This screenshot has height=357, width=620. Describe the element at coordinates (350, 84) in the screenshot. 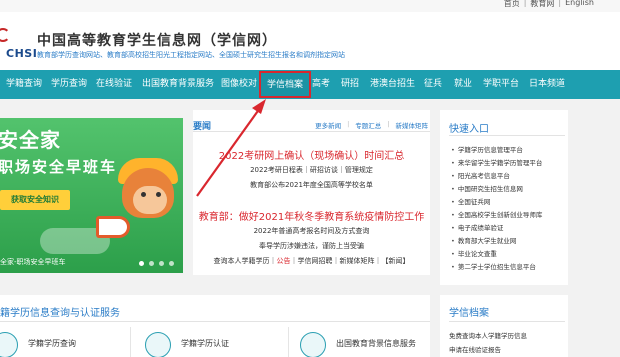

I see `nav-item-yanzhao: 研招` at that location.